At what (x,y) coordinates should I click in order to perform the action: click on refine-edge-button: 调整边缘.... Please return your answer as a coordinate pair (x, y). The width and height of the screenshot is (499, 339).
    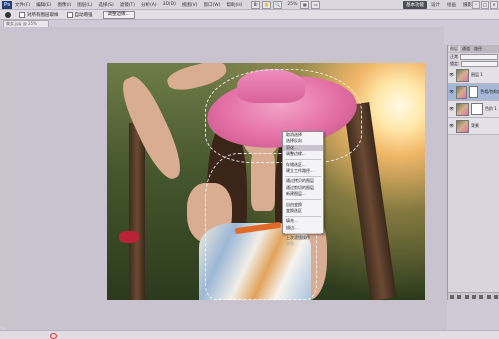
    Looking at the image, I should click on (118, 14).